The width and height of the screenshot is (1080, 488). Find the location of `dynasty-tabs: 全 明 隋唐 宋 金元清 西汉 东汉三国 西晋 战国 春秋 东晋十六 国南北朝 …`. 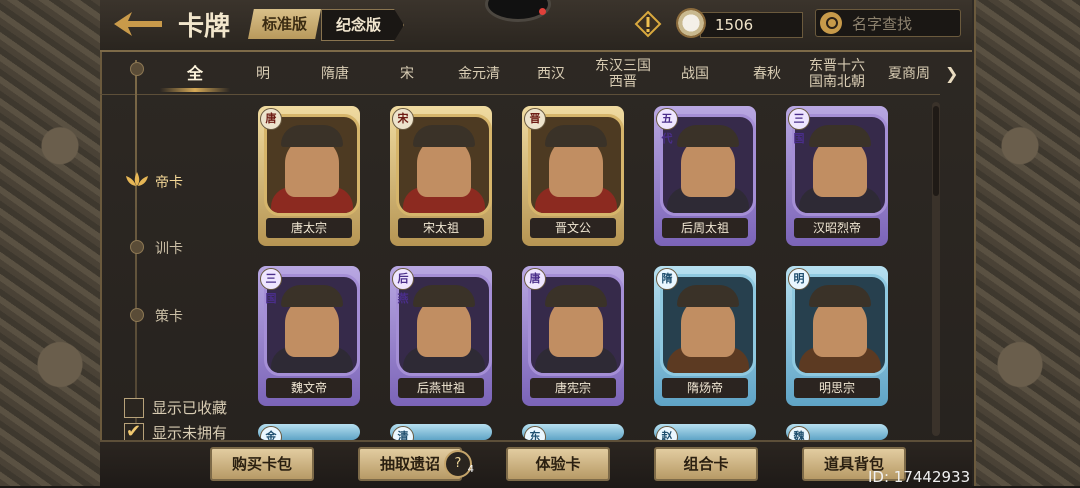

dynasty-tabs: 全 明 隋唐 宋 金元清 西汉 东汉三国 西晋 战国 春秋 东晋十六 国南北朝 … is located at coordinates (555, 74).